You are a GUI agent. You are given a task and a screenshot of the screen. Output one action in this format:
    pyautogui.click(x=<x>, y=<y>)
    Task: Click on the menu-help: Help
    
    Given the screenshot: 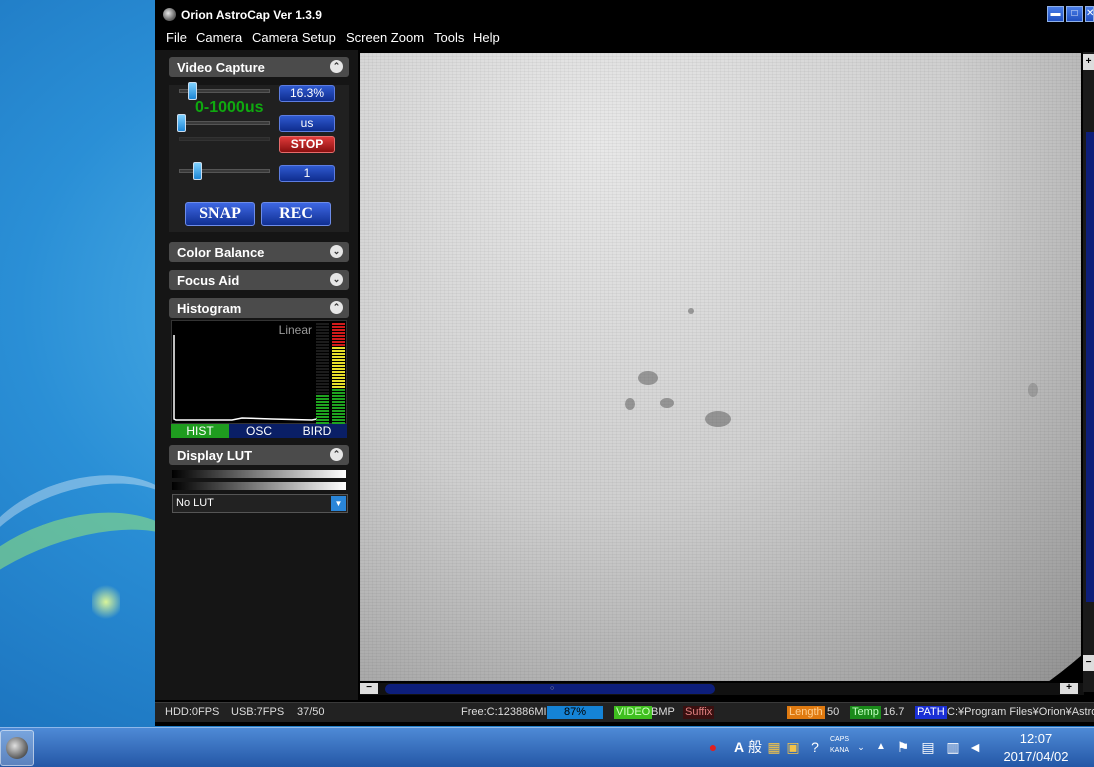 What is the action you would take?
    pyautogui.click(x=486, y=37)
    